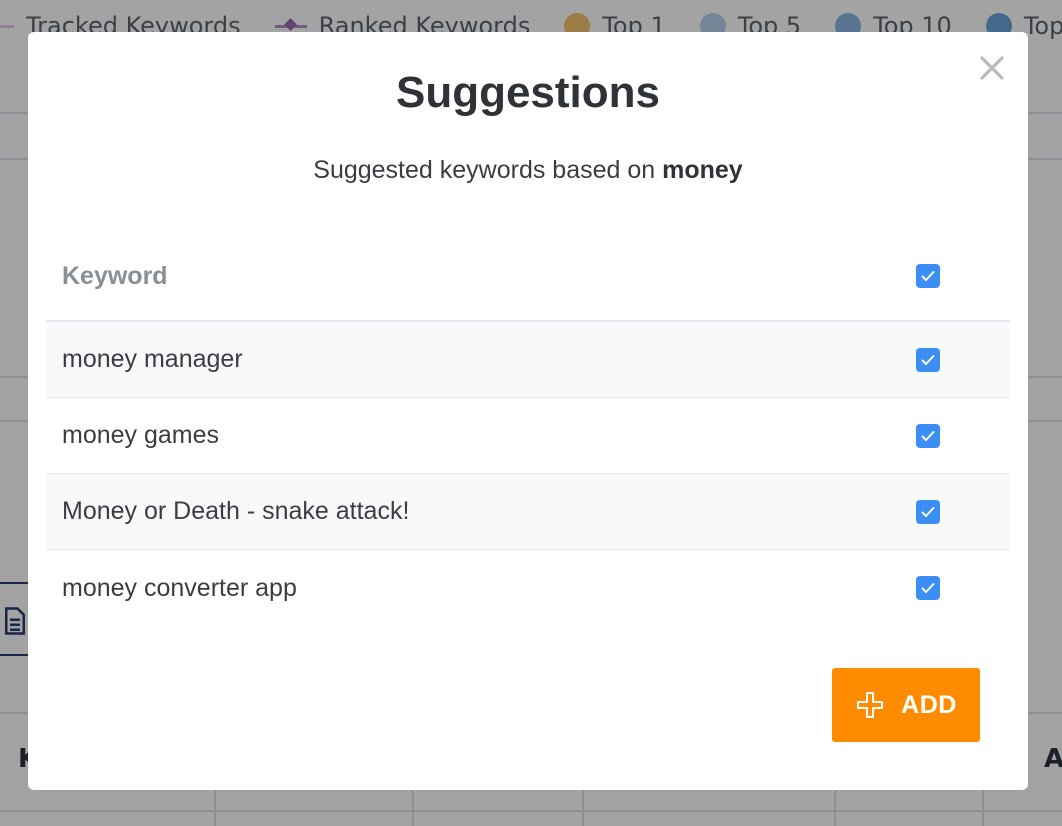 The height and width of the screenshot is (826, 1062). Describe the element at coordinates (152, 359) in the screenshot. I see `keyword-text: money manager` at that location.